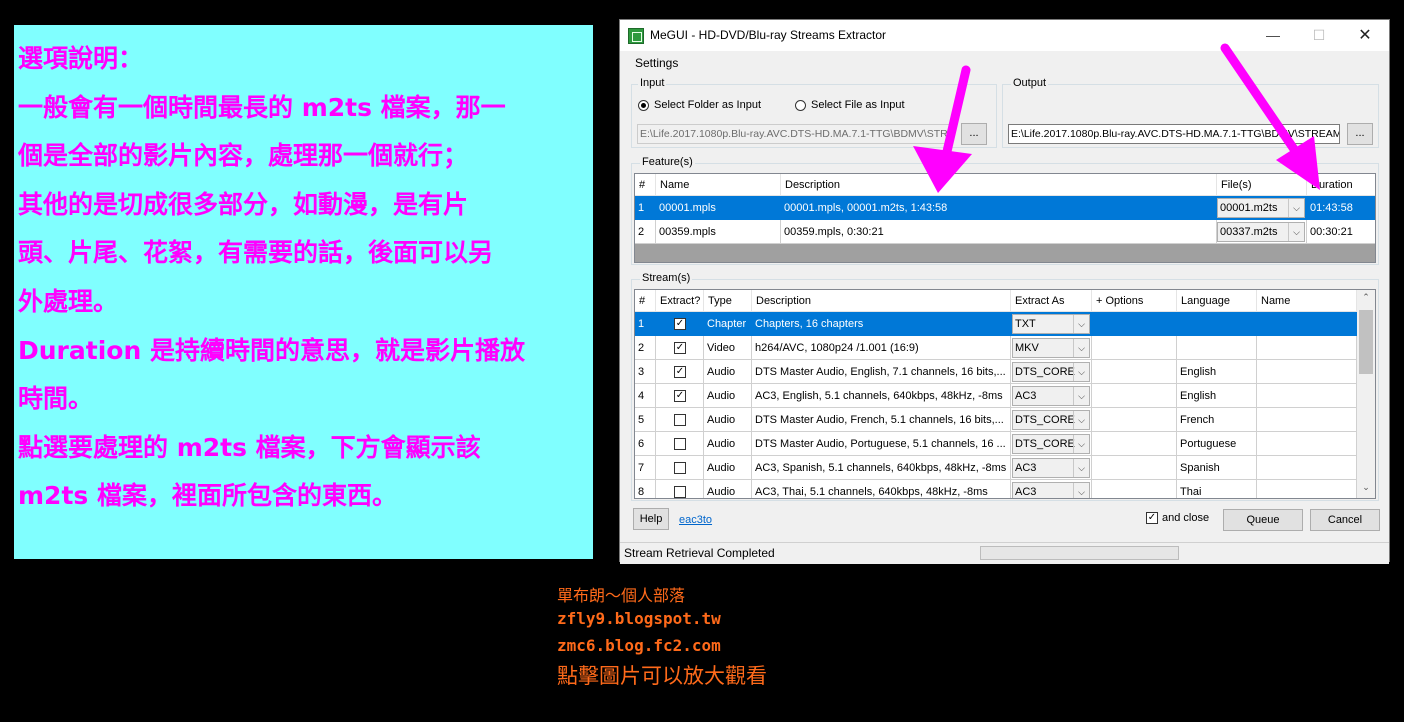 This screenshot has width=1404, height=722. Describe the element at coordinates (68, 301) in the screenshot. I see `note-line: 外處理。` at that location.